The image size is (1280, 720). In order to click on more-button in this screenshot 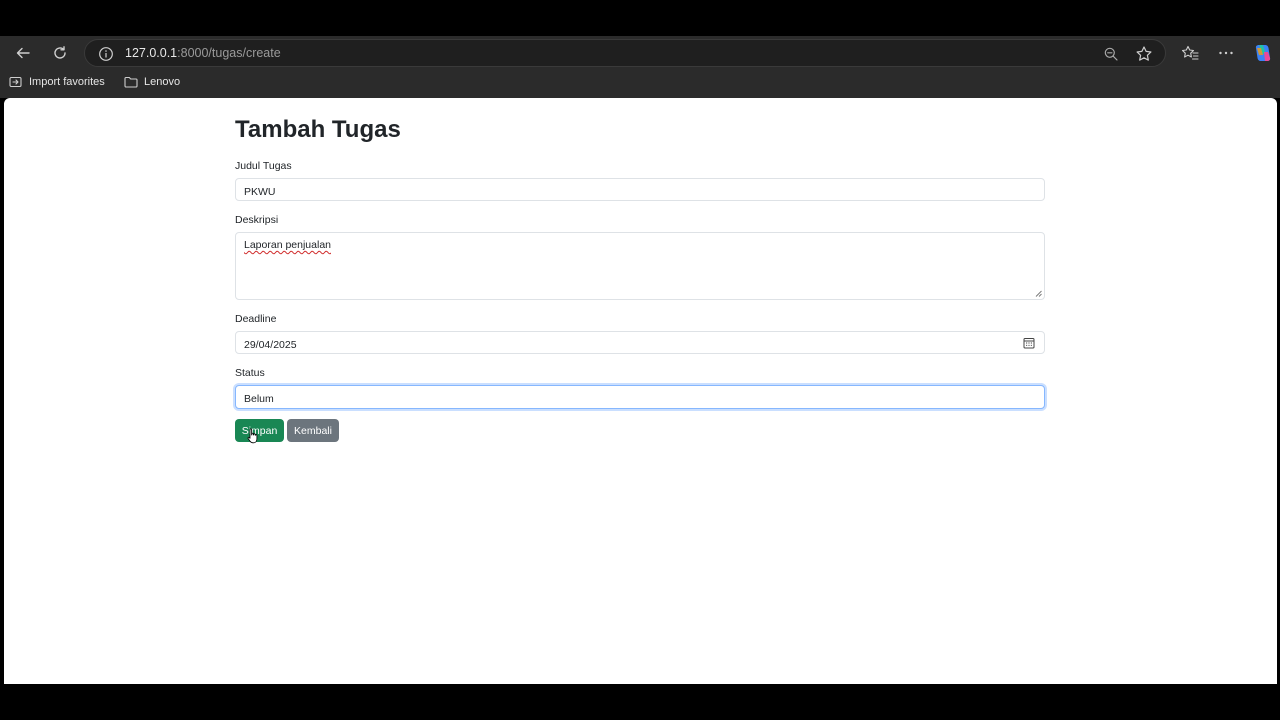, I will do `click(1226, 53)`.